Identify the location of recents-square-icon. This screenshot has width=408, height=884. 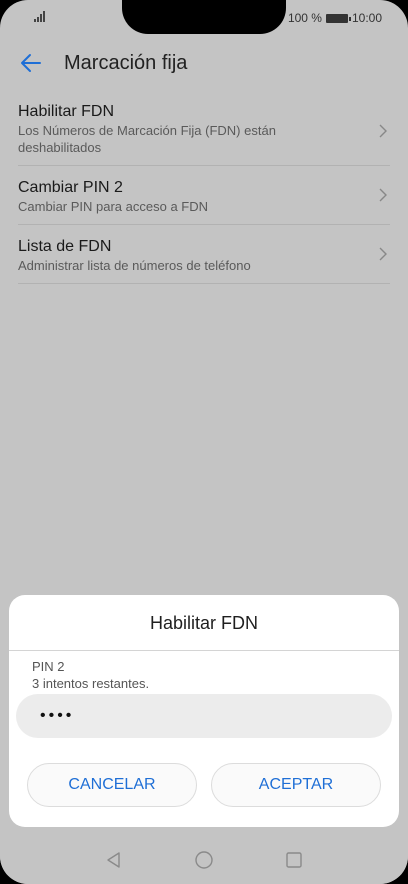
(294, 860).